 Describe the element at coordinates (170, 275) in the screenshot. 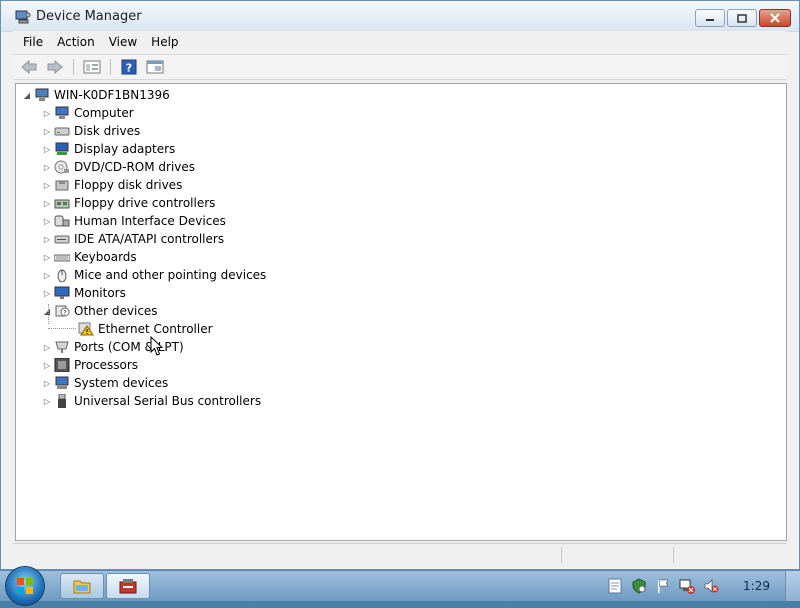

I see `tree-item-label: Mice and other pointing devices` at that location.